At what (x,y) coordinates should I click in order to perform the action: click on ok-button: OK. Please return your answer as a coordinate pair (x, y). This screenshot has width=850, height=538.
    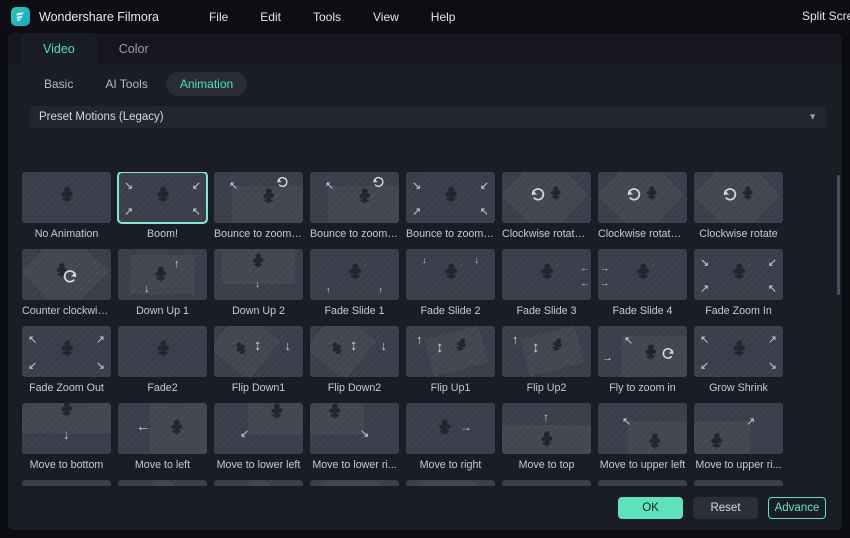
    Looking at the image, I should click on (650, 508).